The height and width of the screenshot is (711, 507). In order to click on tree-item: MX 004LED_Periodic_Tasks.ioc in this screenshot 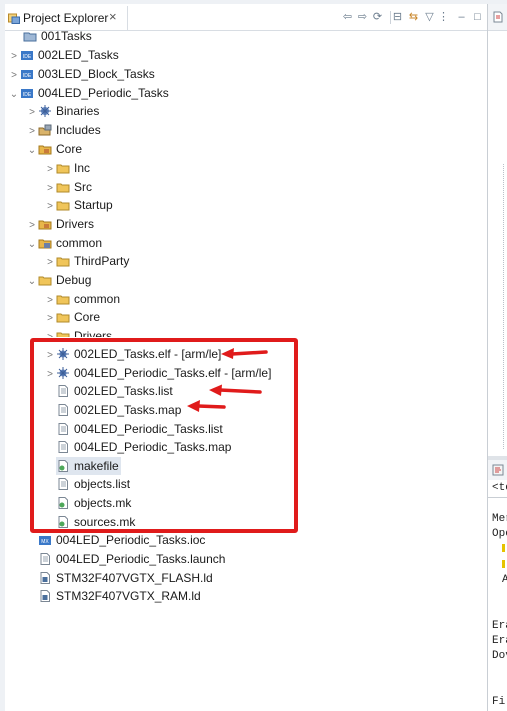, I will do `click(121, 540)`.